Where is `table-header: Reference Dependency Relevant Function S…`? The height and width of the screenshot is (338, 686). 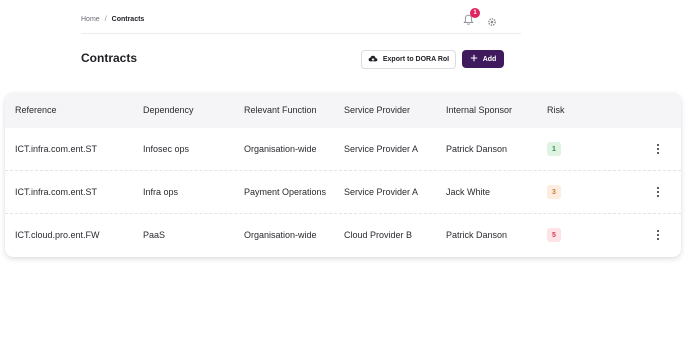 table-header: Reference Dependency Relevant Function S… is located at coordinates (343, 110).